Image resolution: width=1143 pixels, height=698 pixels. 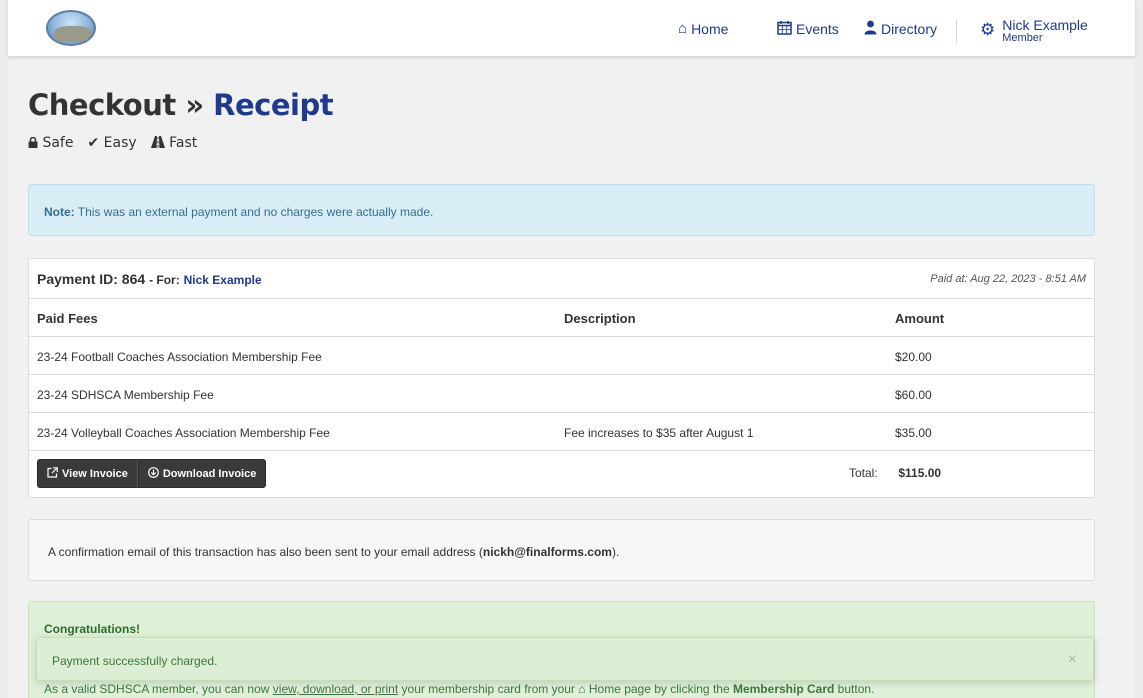 What do you see at coordinates (620, 689) in the screenshot?
I see `home-page-link: Home page` at bounding box center [620, 689].